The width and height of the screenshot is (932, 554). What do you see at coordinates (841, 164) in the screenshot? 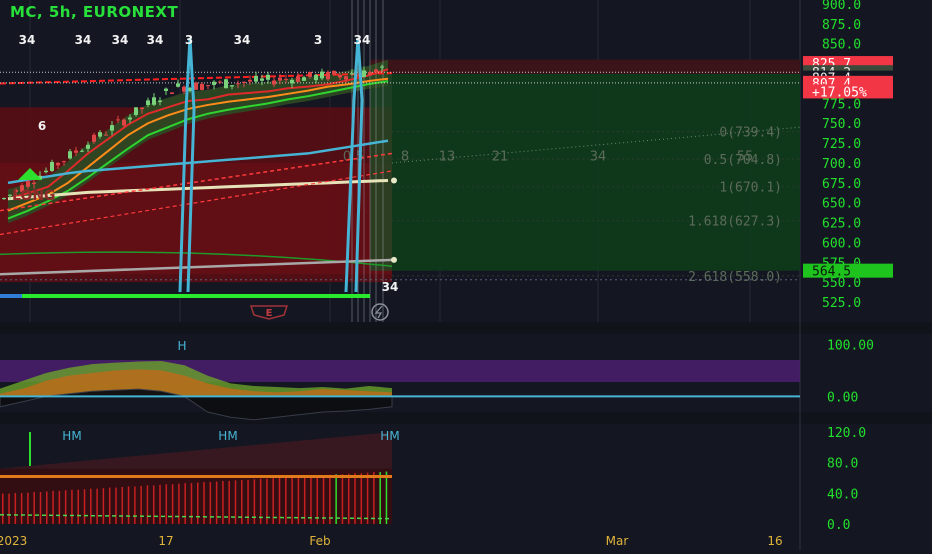
I see `price-tick-8: 700.0` at bounding box center [841, 164].